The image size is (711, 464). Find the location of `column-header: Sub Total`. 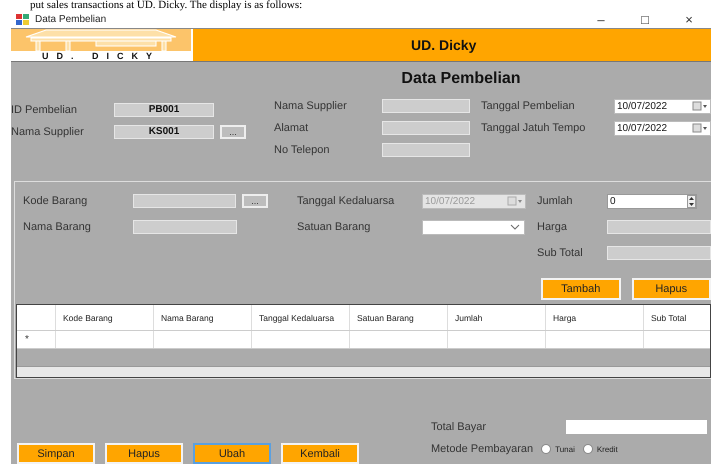

column-header: Sub Total is located at coordinates (668, 318).